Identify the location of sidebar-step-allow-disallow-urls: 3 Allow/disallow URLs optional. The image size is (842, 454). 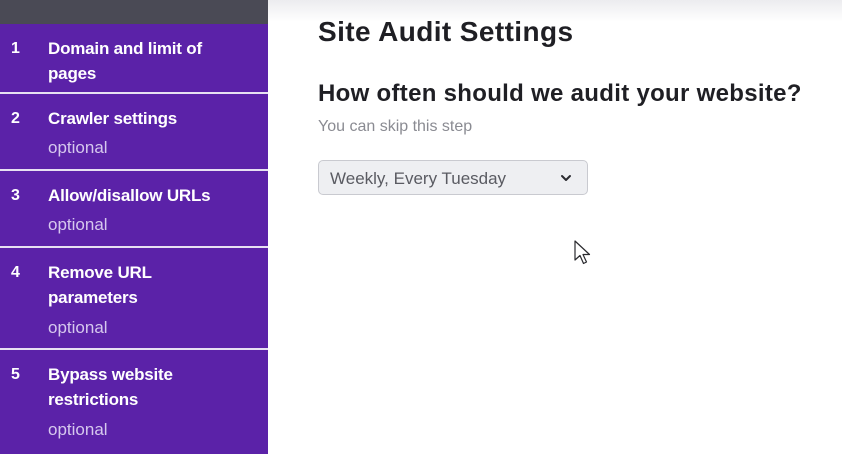
(134, 209).